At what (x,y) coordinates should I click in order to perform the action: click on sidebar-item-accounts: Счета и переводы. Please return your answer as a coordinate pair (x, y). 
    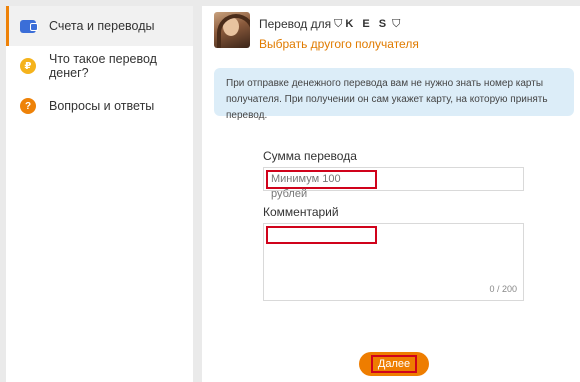
    Looking at the image, I should click on (99, 26).